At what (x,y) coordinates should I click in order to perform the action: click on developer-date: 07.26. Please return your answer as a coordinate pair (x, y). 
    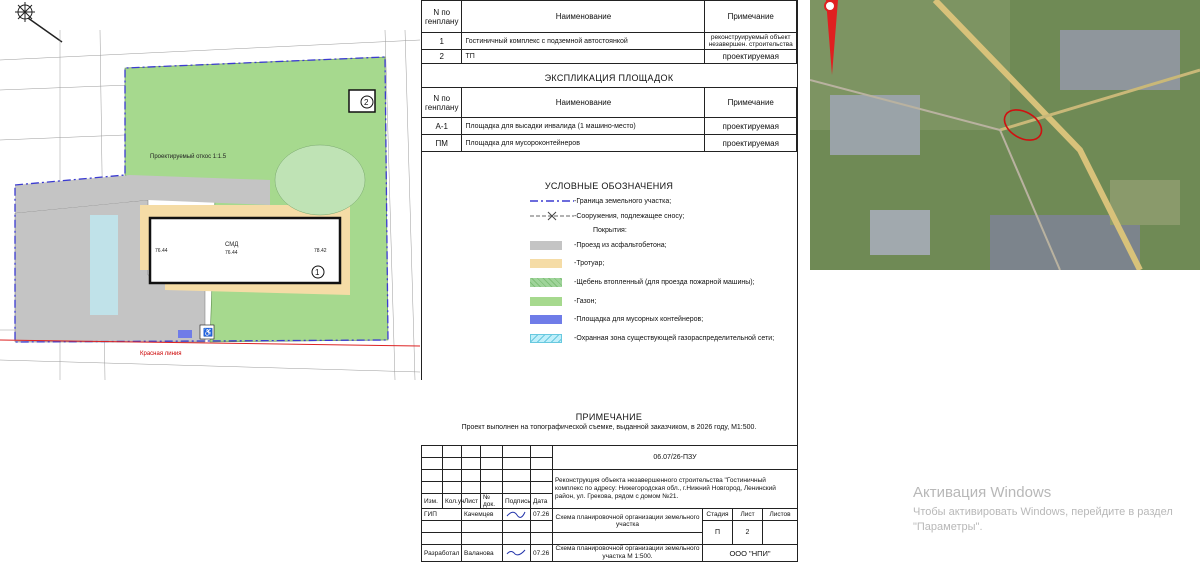
    Looking at the image, I should click on (541, 553).